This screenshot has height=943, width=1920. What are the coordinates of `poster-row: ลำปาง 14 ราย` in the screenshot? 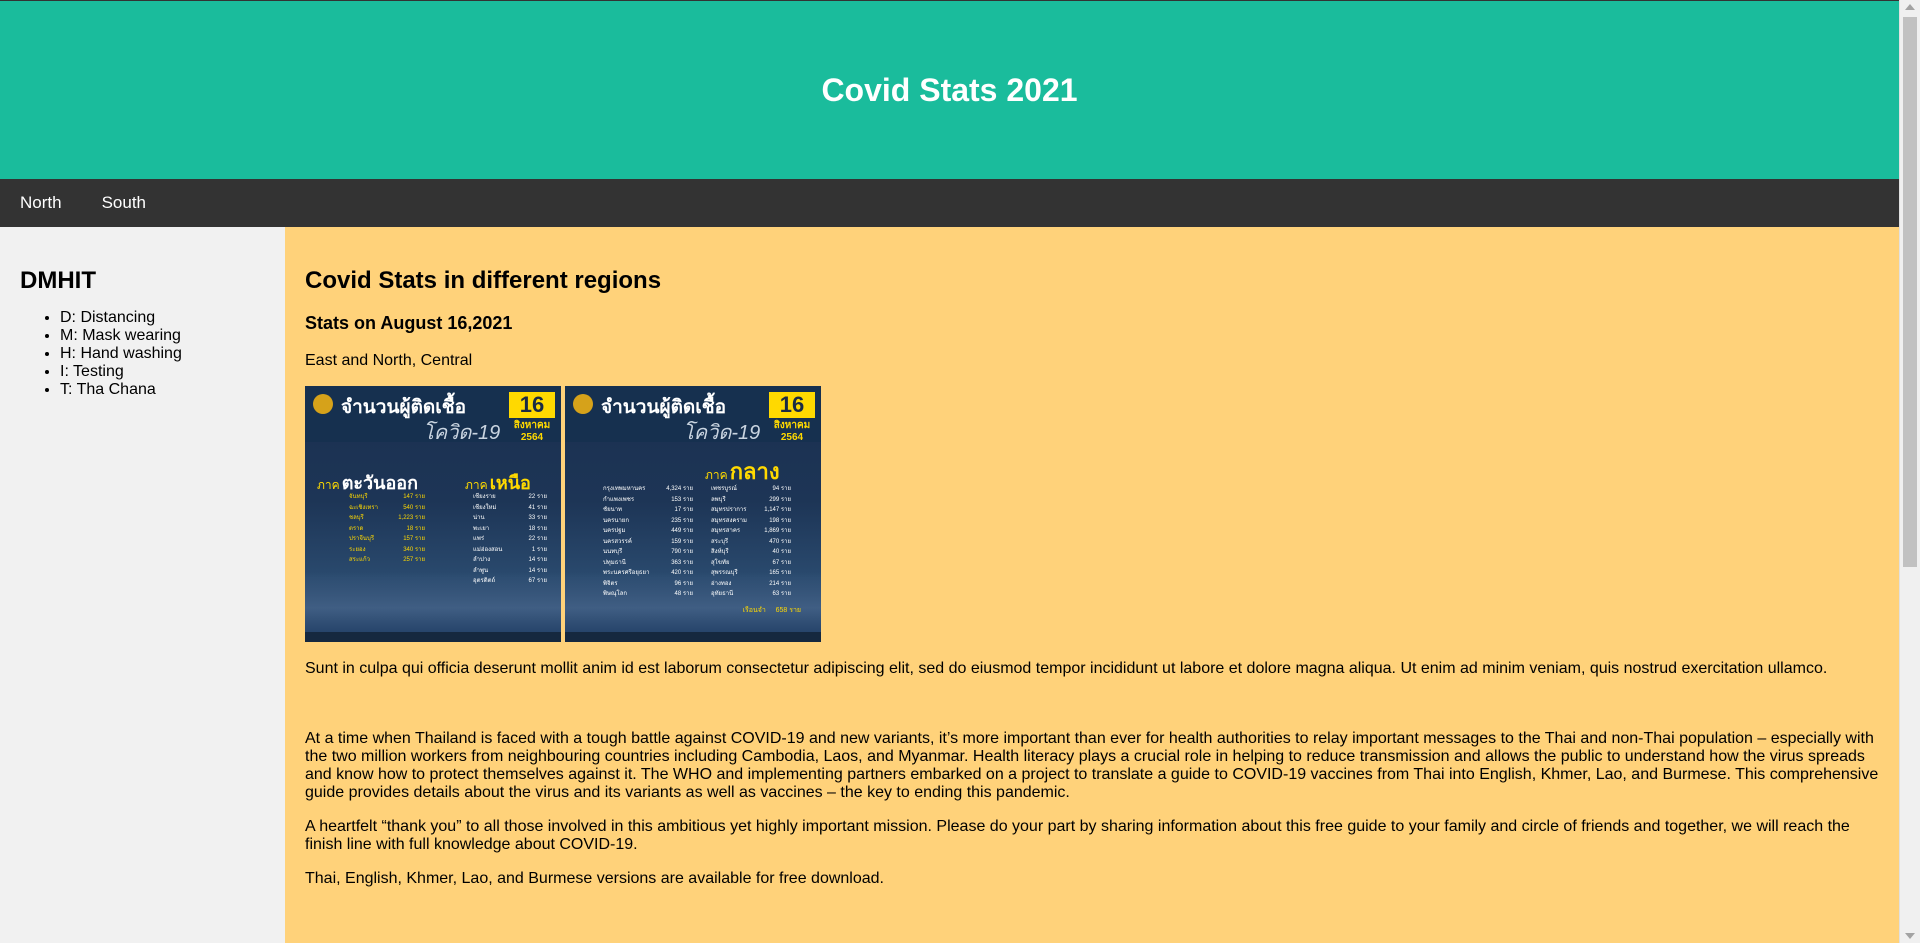 It's located at (510, 560).